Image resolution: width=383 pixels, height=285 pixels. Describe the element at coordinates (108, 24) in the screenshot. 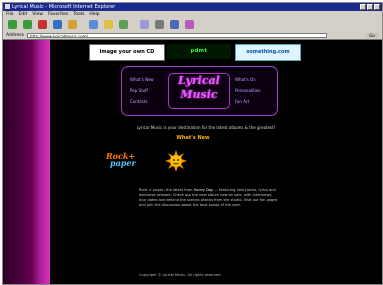

I see `favorites-icon` at that location.